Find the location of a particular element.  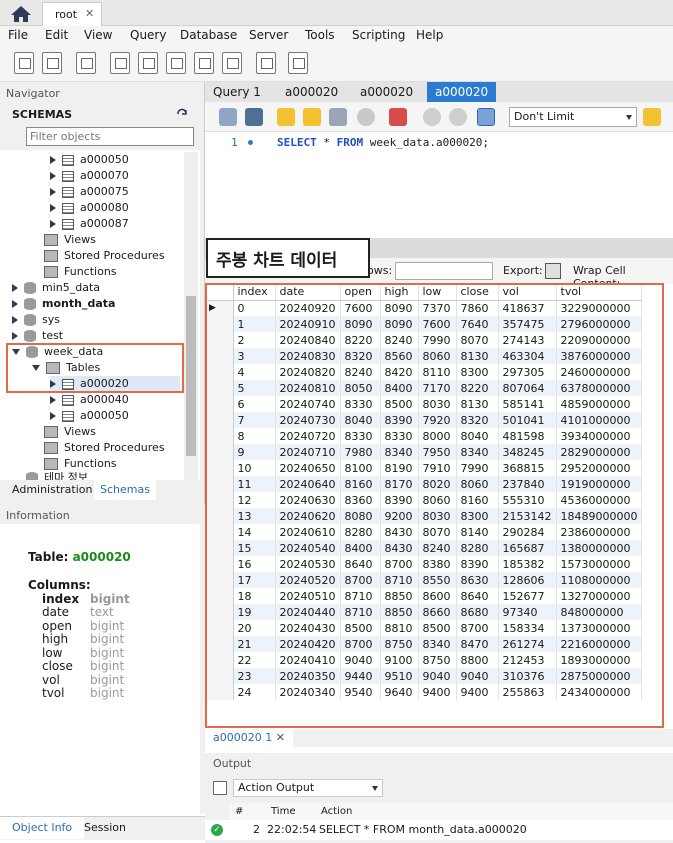

tree-item-label: Views is located at coordinates (80, 431).